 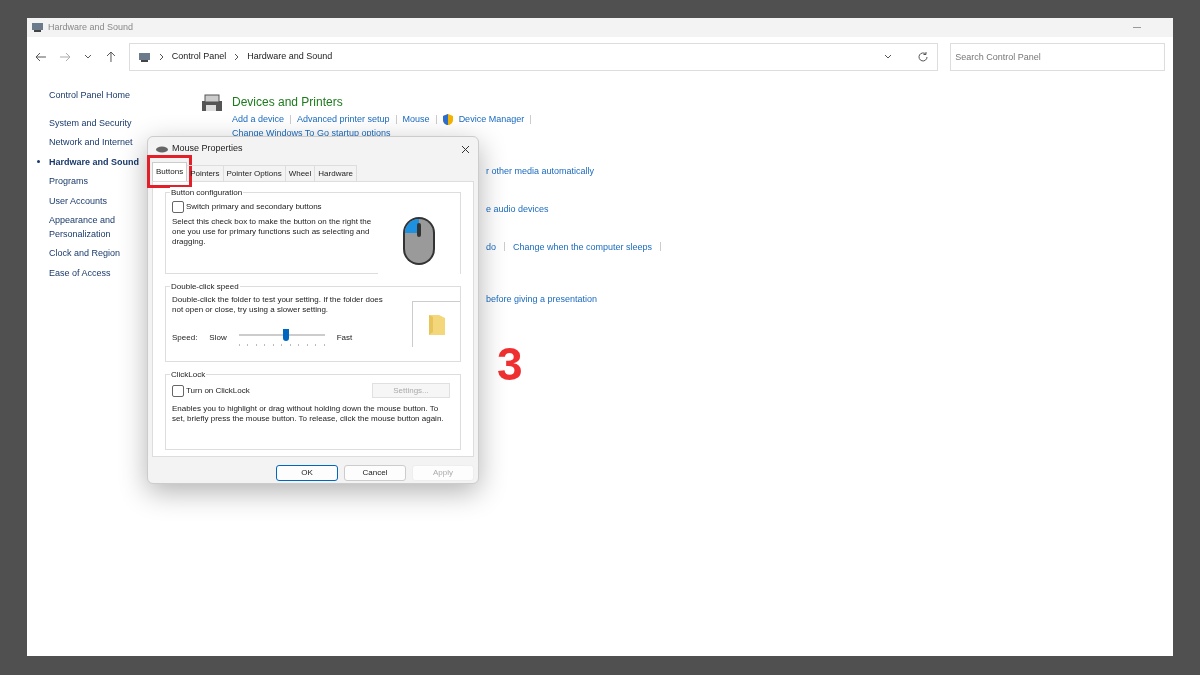 What do you see at coordinates (307, 473) in the screenshot?
I see `dialog-button: OK` at bounding box center [307, 473].